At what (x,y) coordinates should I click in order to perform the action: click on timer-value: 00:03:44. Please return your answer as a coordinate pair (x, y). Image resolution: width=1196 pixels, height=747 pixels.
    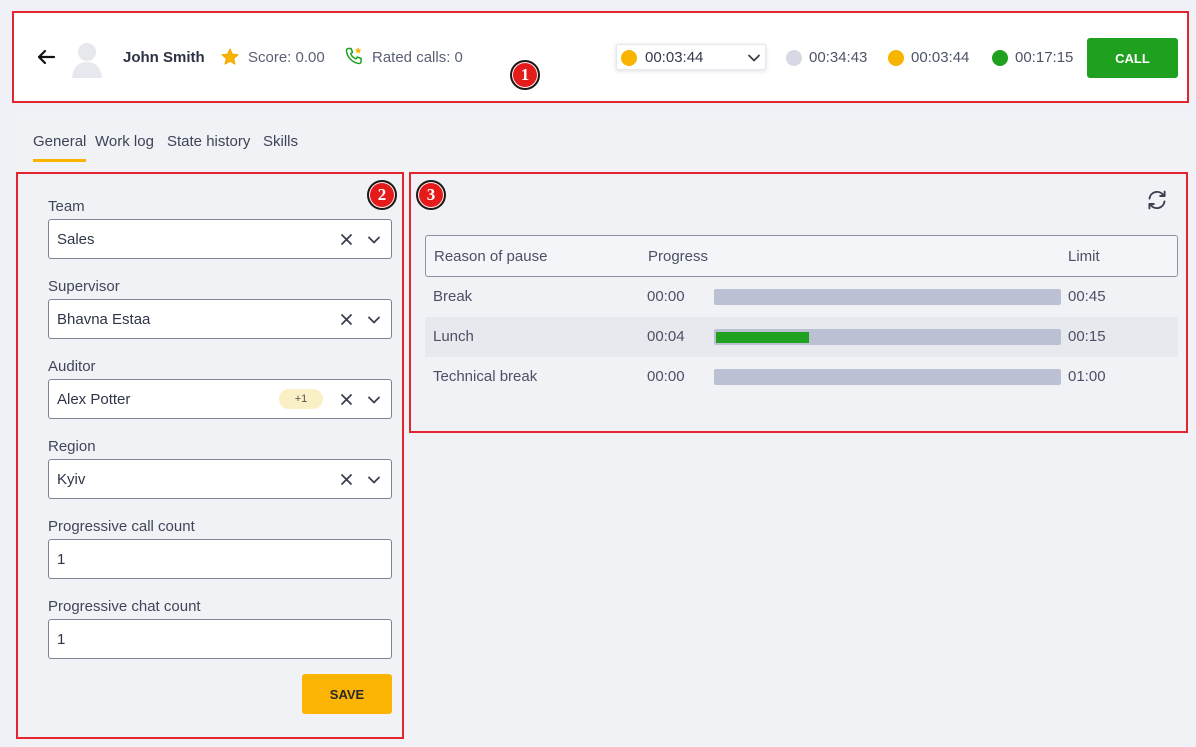
    Looking at the image, I should click on (940, 57).